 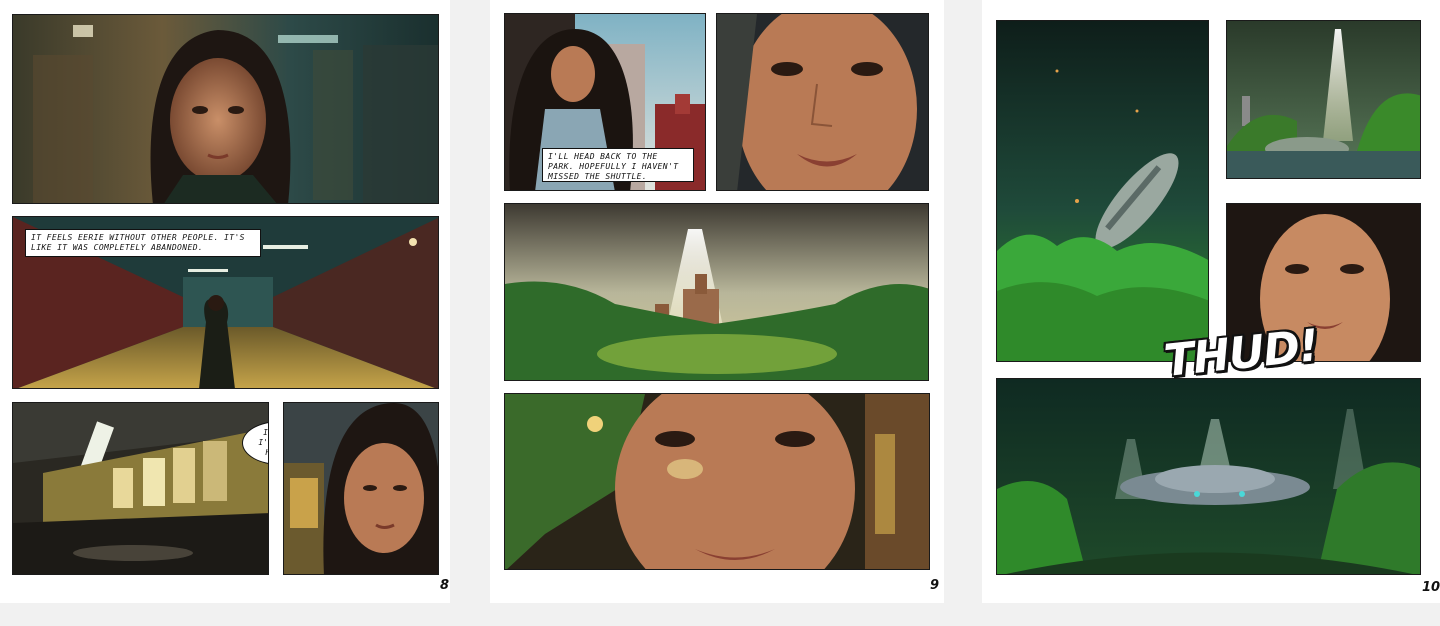 I want to click on panel-girl-leaves-closeup, so click(x=717, y=481).